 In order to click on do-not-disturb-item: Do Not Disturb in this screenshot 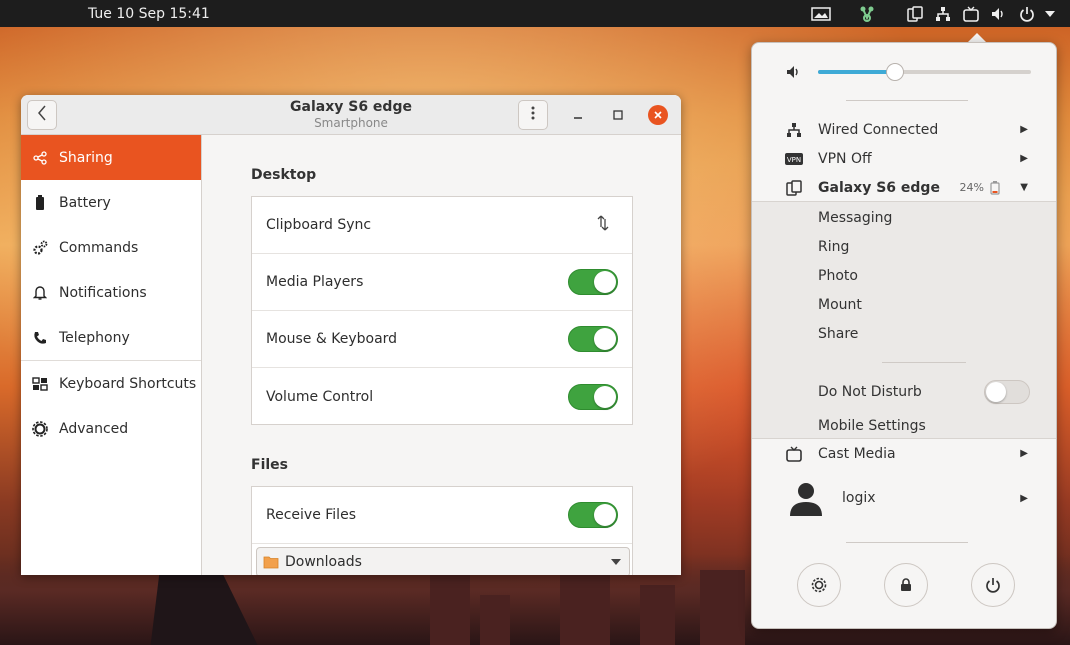, I will do `click(904, 391)`.